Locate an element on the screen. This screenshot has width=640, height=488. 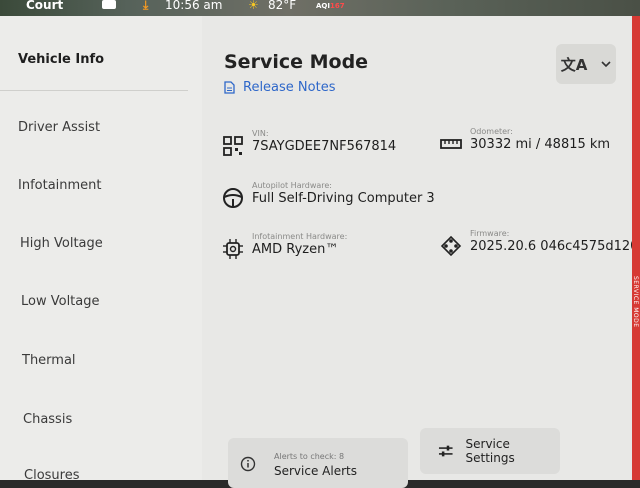
firmware-value: 2025.20.6 046c4575d120 is located at coordinates (554, 246).